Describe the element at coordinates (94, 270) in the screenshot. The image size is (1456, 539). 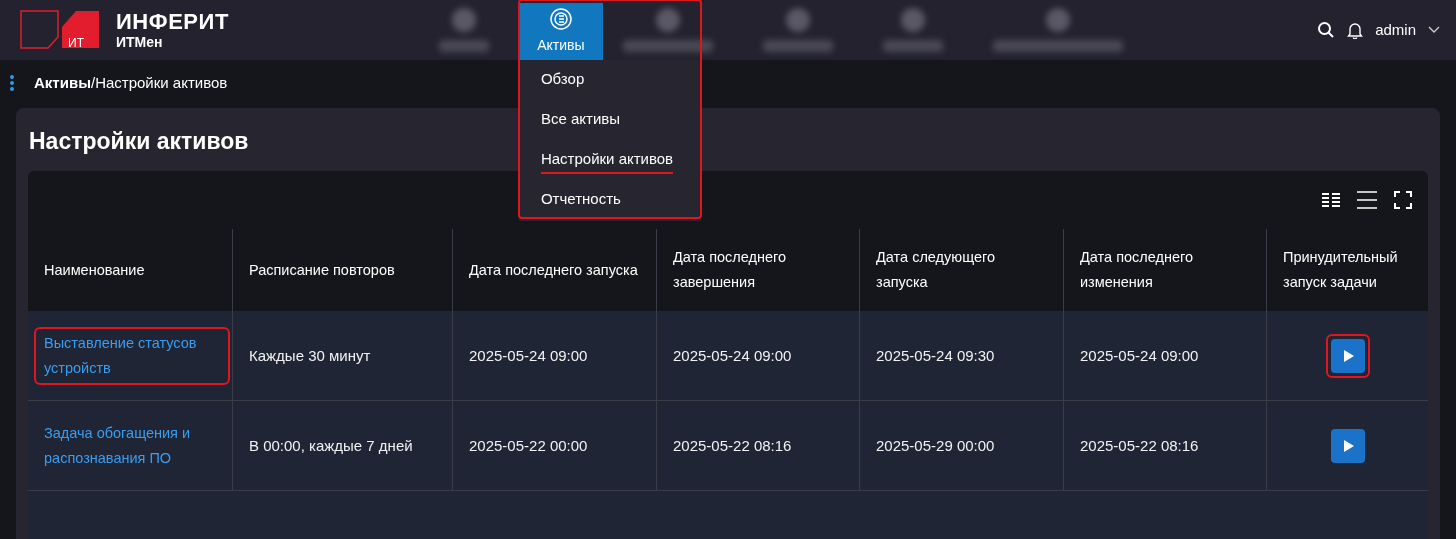
I see `column-header: Наименование` at that location.